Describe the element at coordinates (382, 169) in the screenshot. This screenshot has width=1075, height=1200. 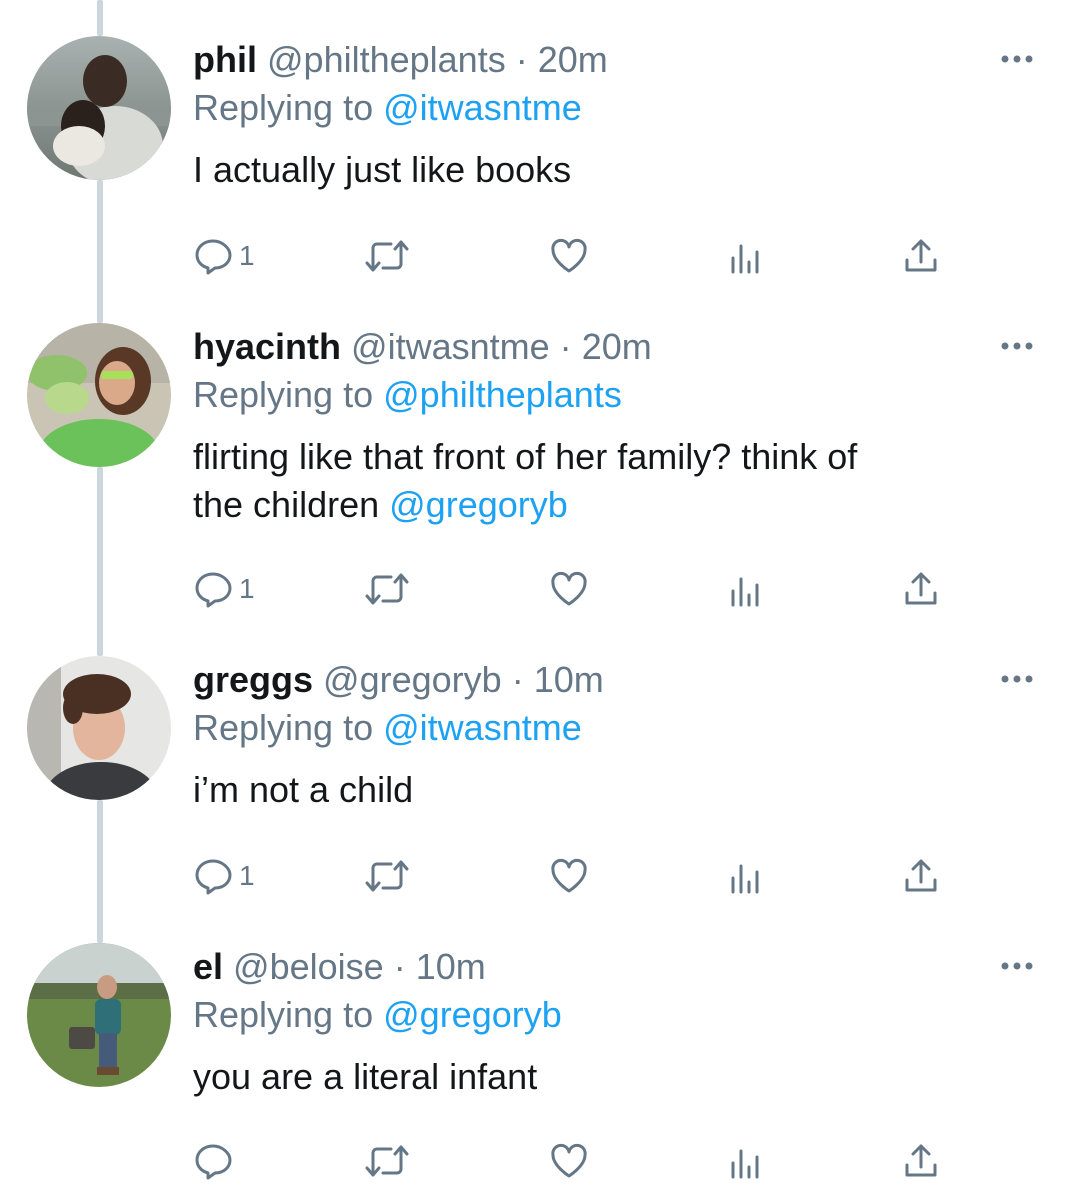
I see `tweet-text-line: I actually just like books` at that location.